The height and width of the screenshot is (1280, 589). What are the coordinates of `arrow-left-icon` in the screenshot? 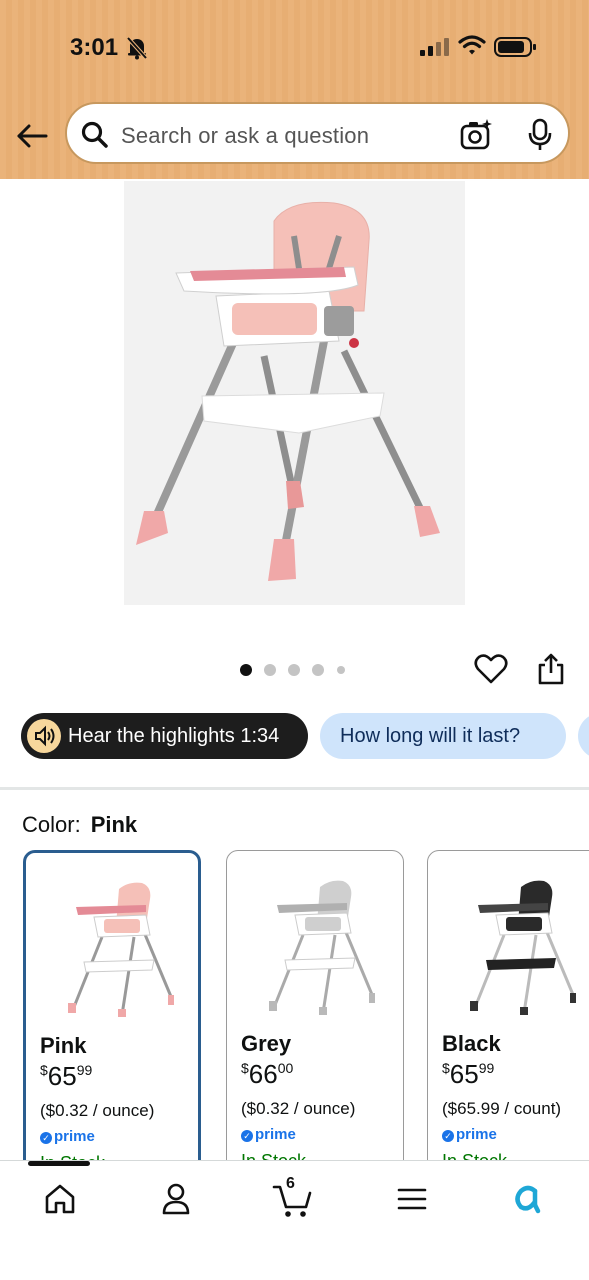 It's located at (32, 136).